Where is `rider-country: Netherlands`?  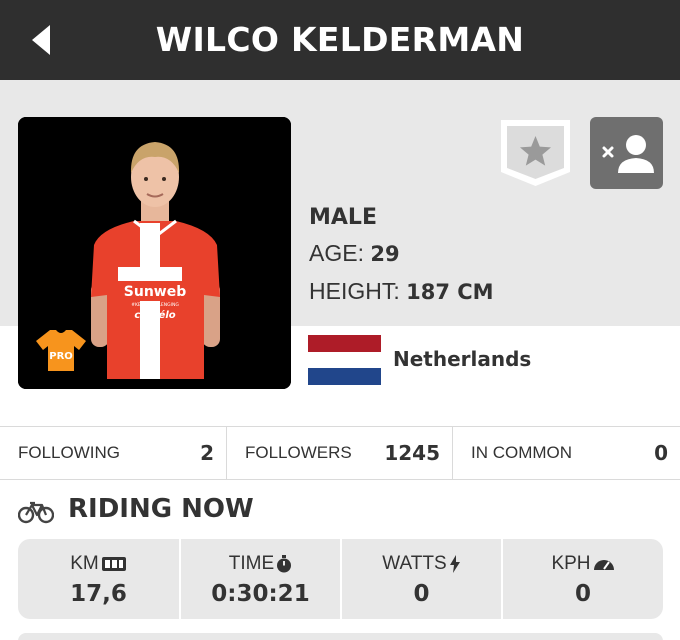
rider-country: Netherlands is located at coordinates (462, 359).